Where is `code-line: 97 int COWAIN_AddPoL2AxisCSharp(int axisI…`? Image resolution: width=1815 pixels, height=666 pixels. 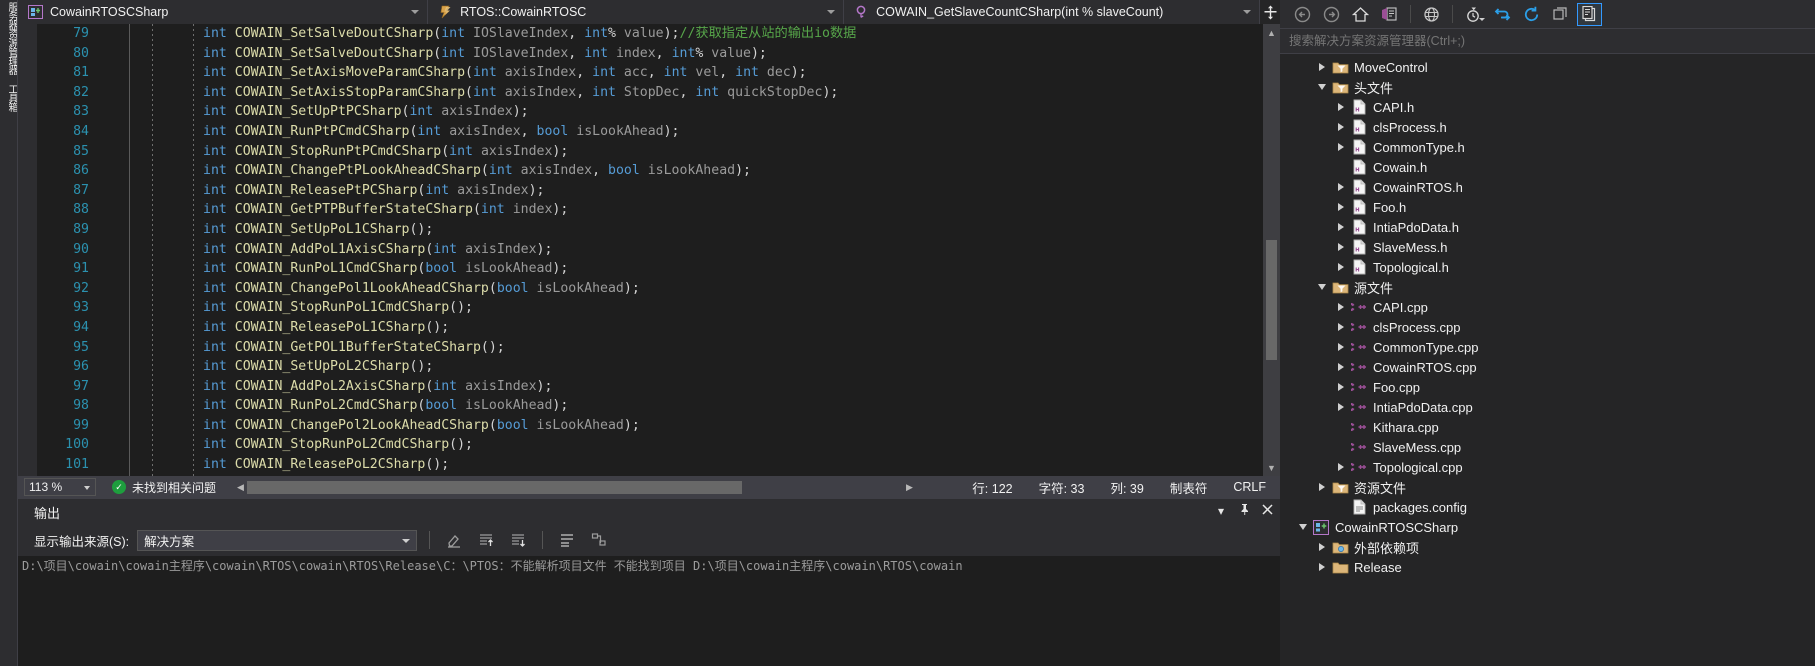
code-line: 97 int COWAIN_AddPoL2AxisCSharp(int axisI… is located at coordinates (658, 387).